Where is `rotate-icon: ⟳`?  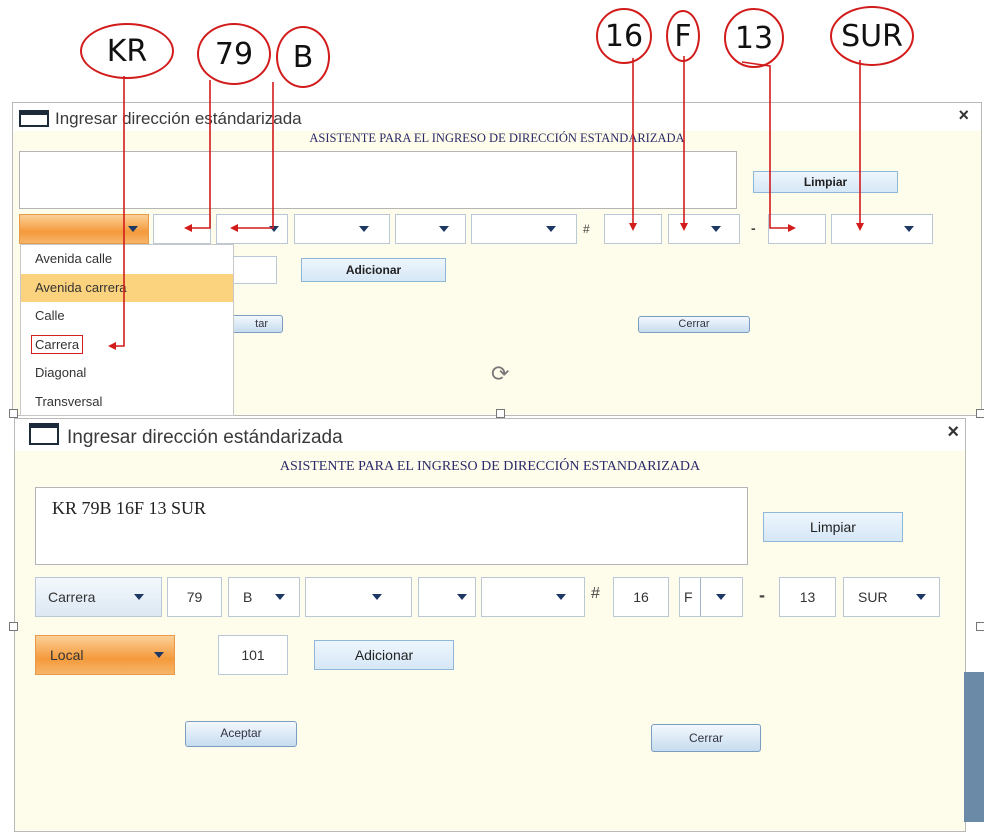
rotate-icon: ⟳ is located at coordinates (500, 374).